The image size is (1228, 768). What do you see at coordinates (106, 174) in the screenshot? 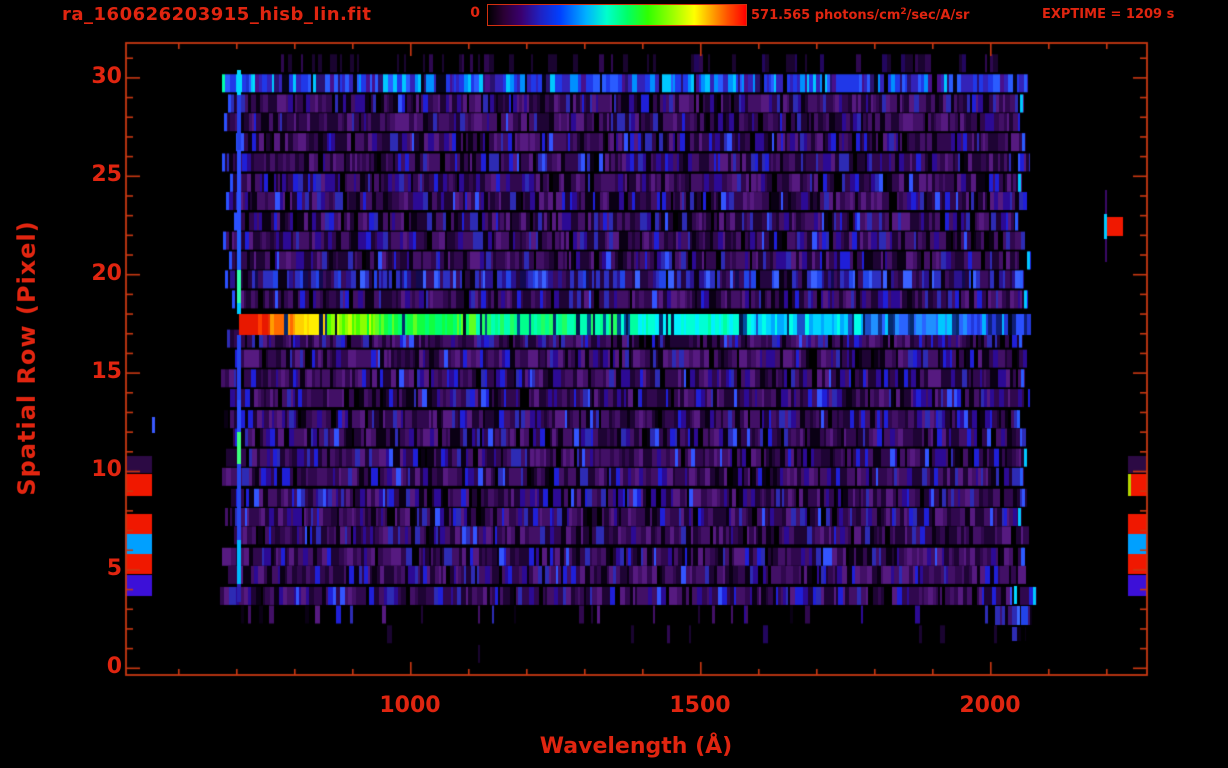
I see `y-tick-label-25: 25` at bounding box center [106, 174].